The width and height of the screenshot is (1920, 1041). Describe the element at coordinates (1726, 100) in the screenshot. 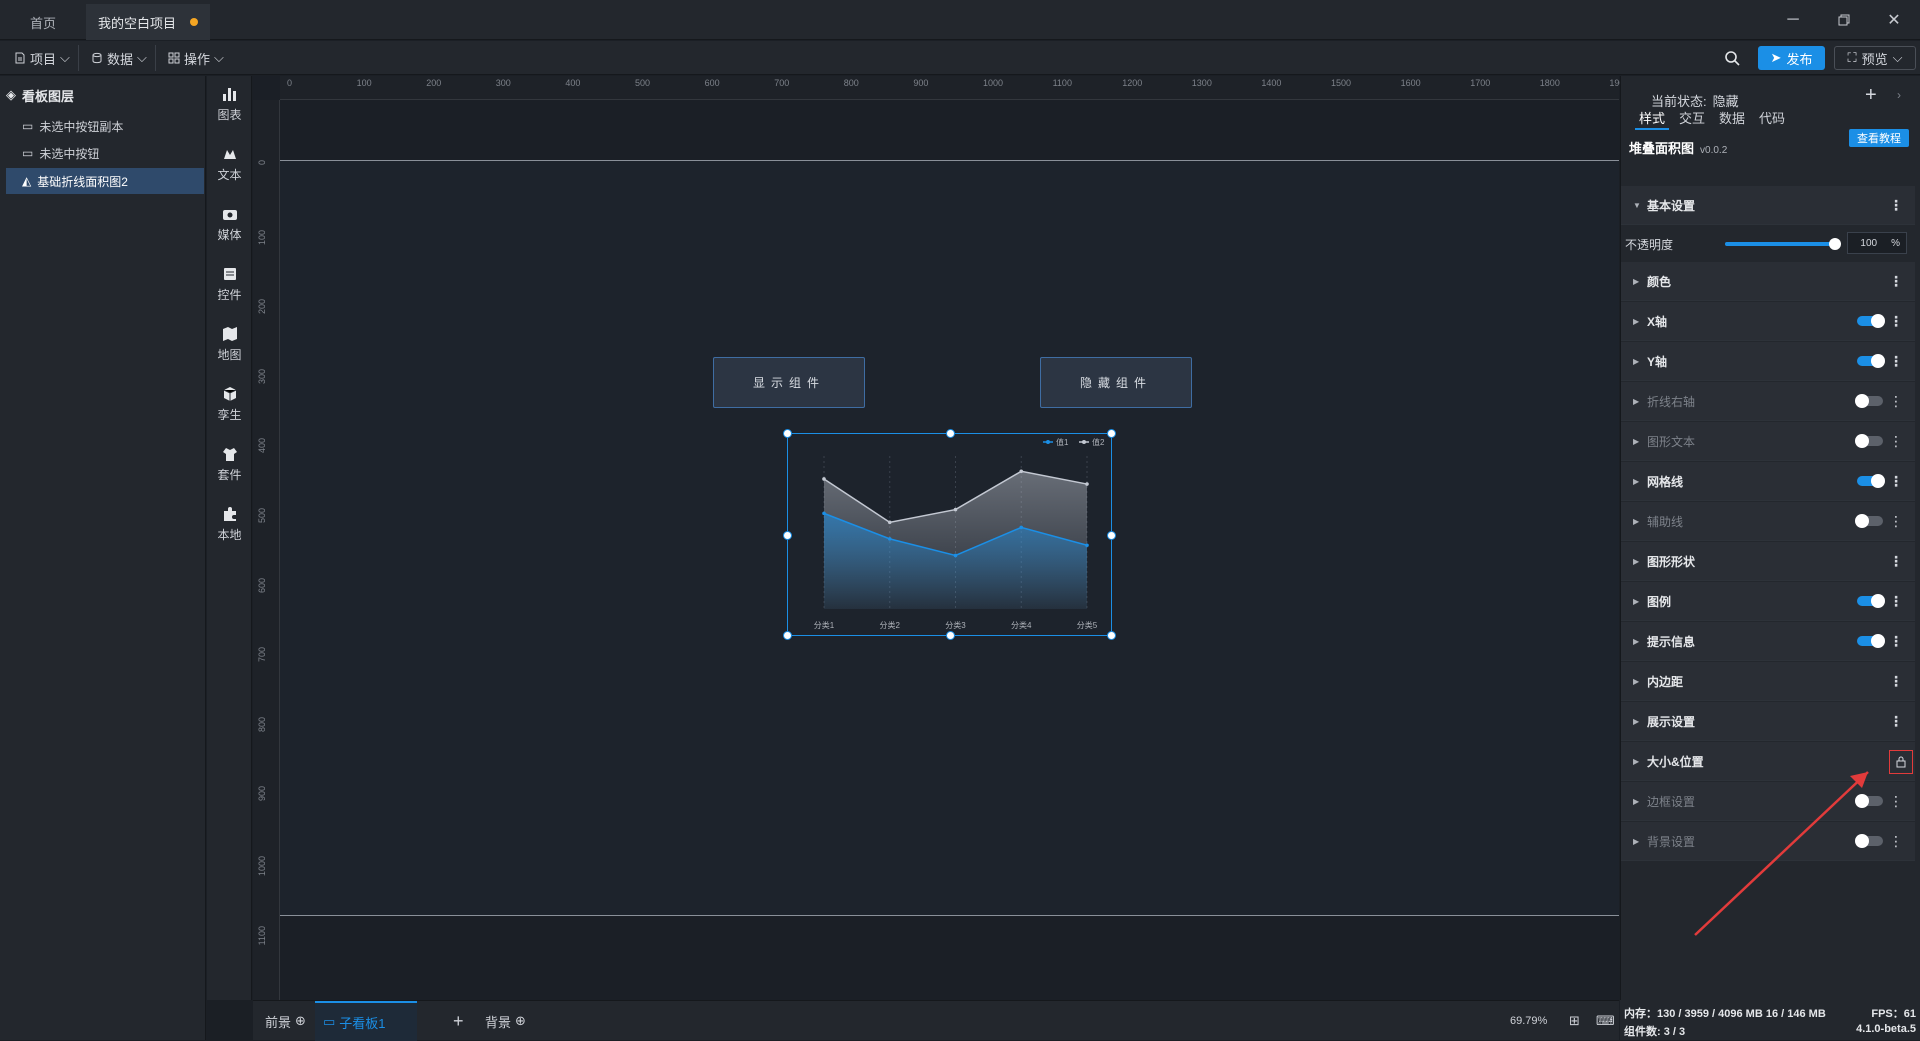

I see `state-value: 隐藏` at that location.